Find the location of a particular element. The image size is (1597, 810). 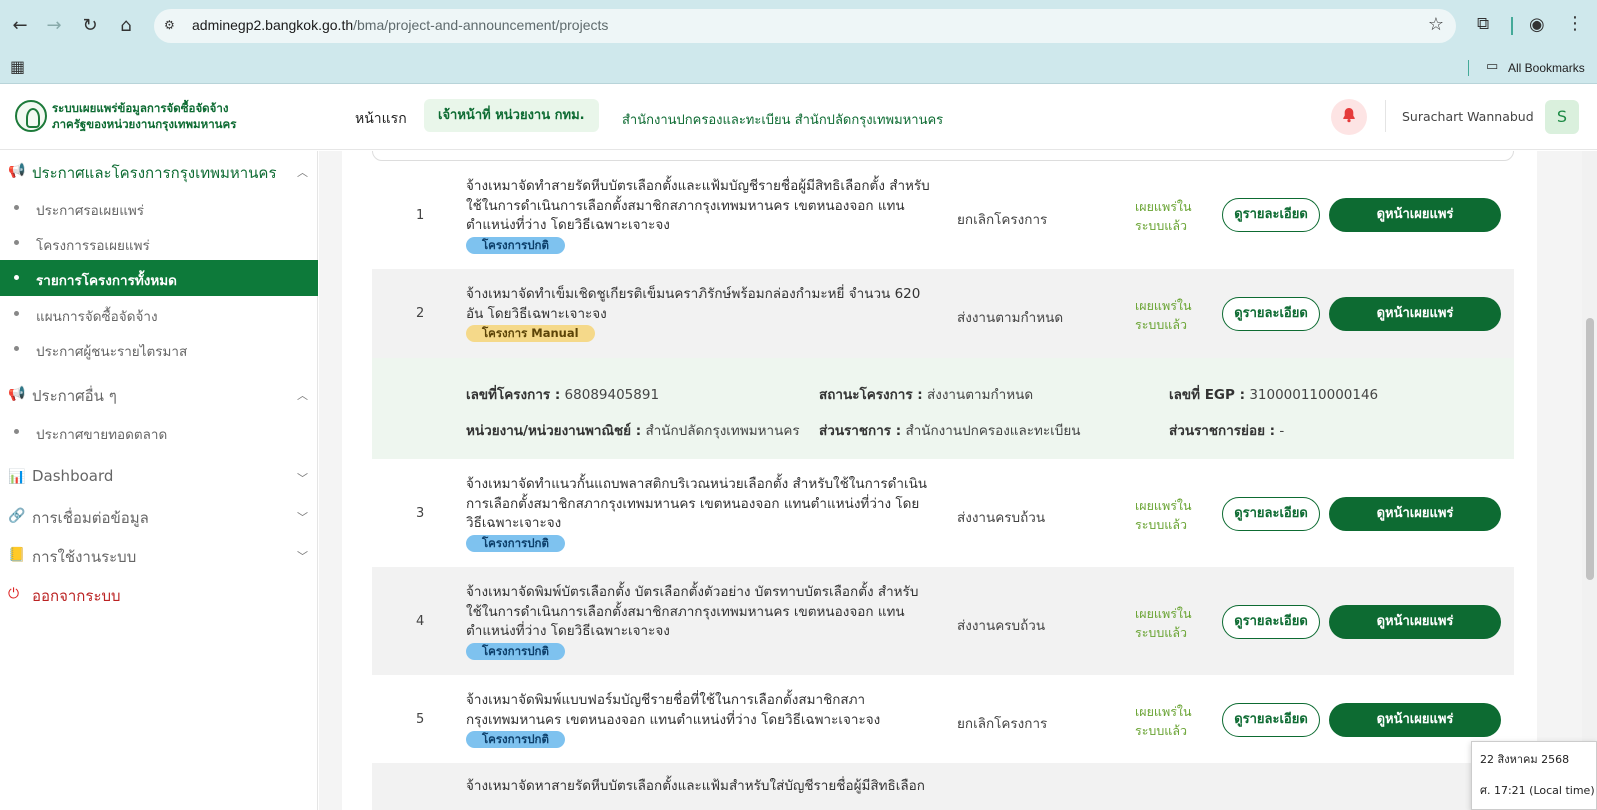

detail-subdivision: ส่วนราชการย่อย : - is located at coordinates (1227, 431).